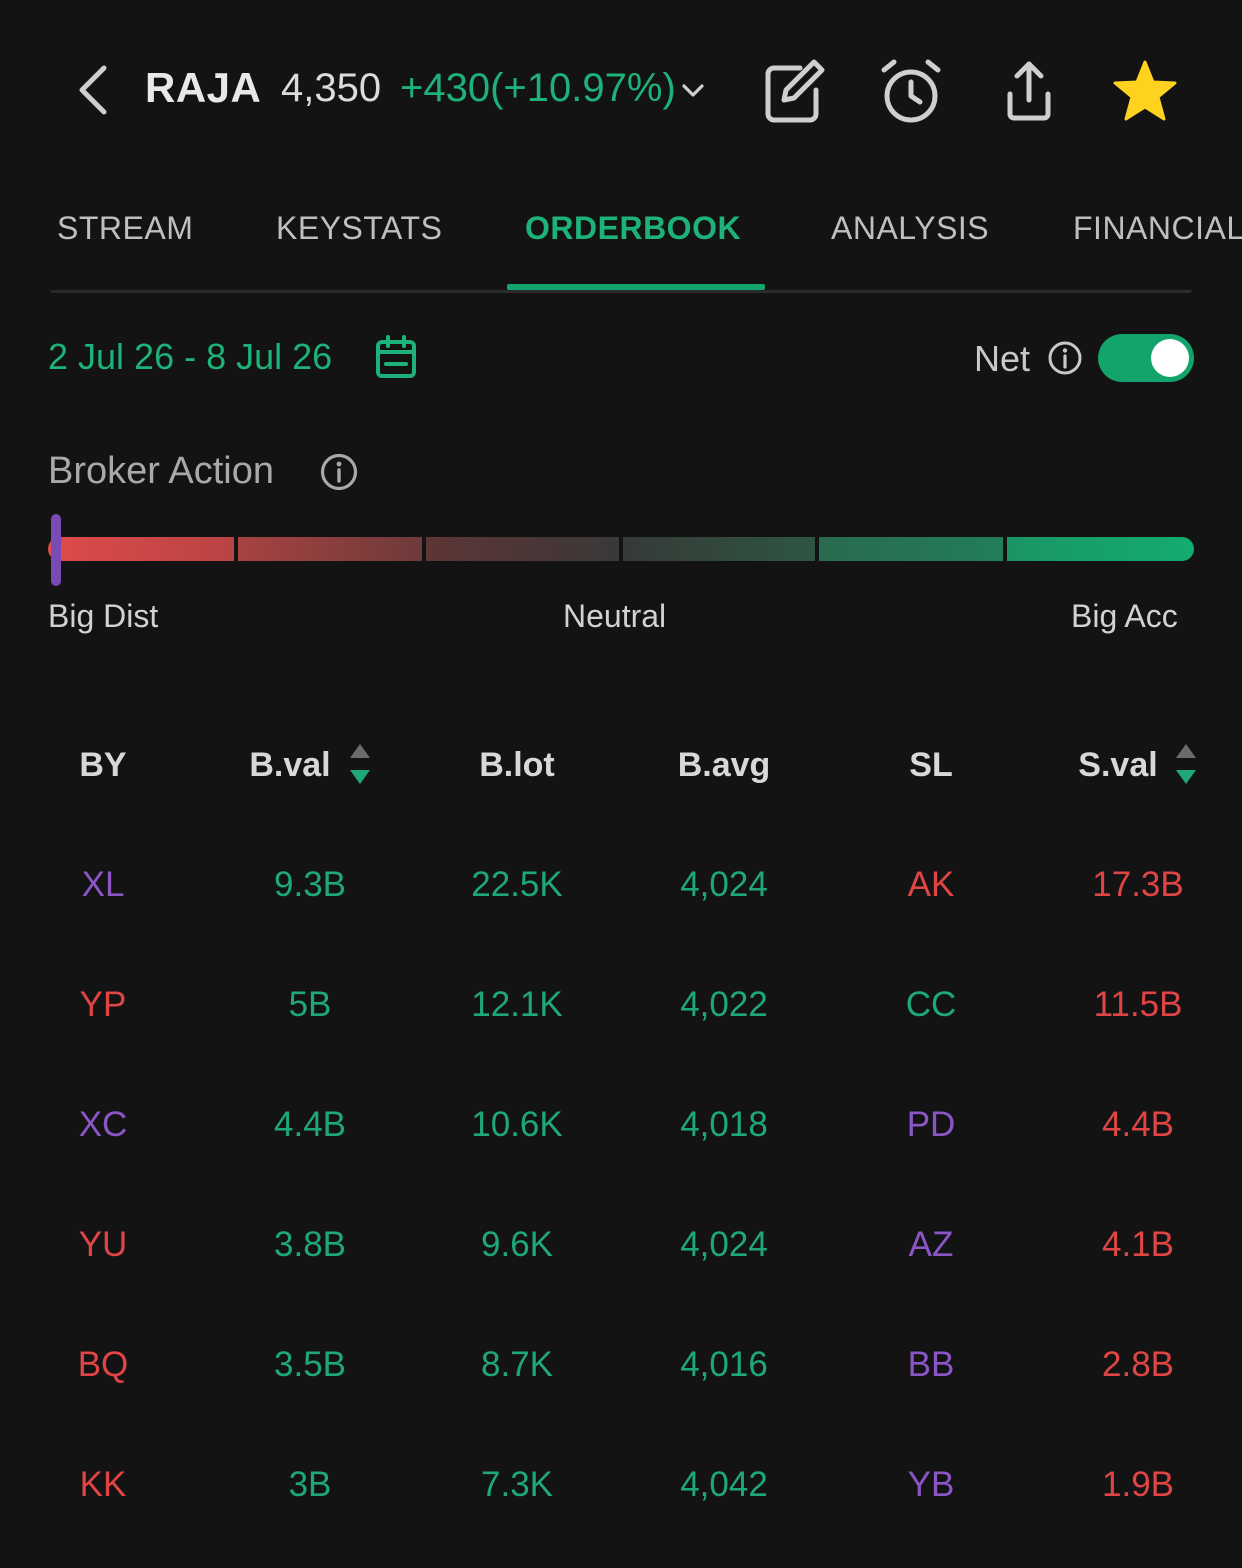 The width and height of the screenshot is (1242, 1568). I want to click on tab-analysis: ANALYSIS, so click(910, 228).